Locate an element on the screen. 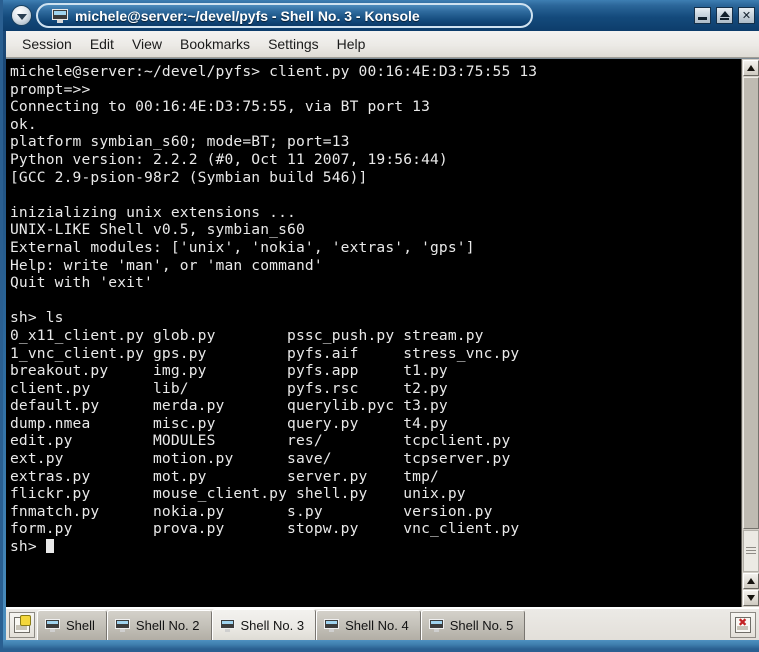 Image resolution: width=759 pixels, height=652 pixels. window-controls: ✕ is located at coordinates (724, 15).